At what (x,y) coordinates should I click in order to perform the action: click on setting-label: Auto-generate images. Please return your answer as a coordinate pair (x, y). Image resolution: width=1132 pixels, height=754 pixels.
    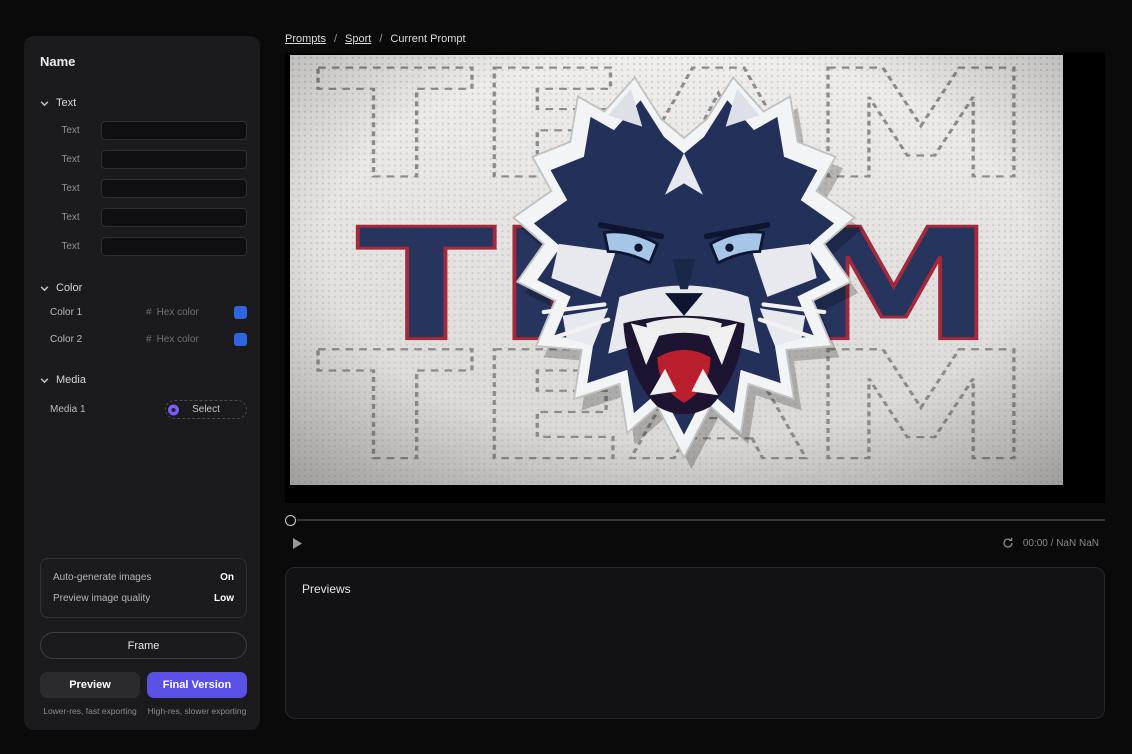
    Looking at the image, I should click on (102, 577).